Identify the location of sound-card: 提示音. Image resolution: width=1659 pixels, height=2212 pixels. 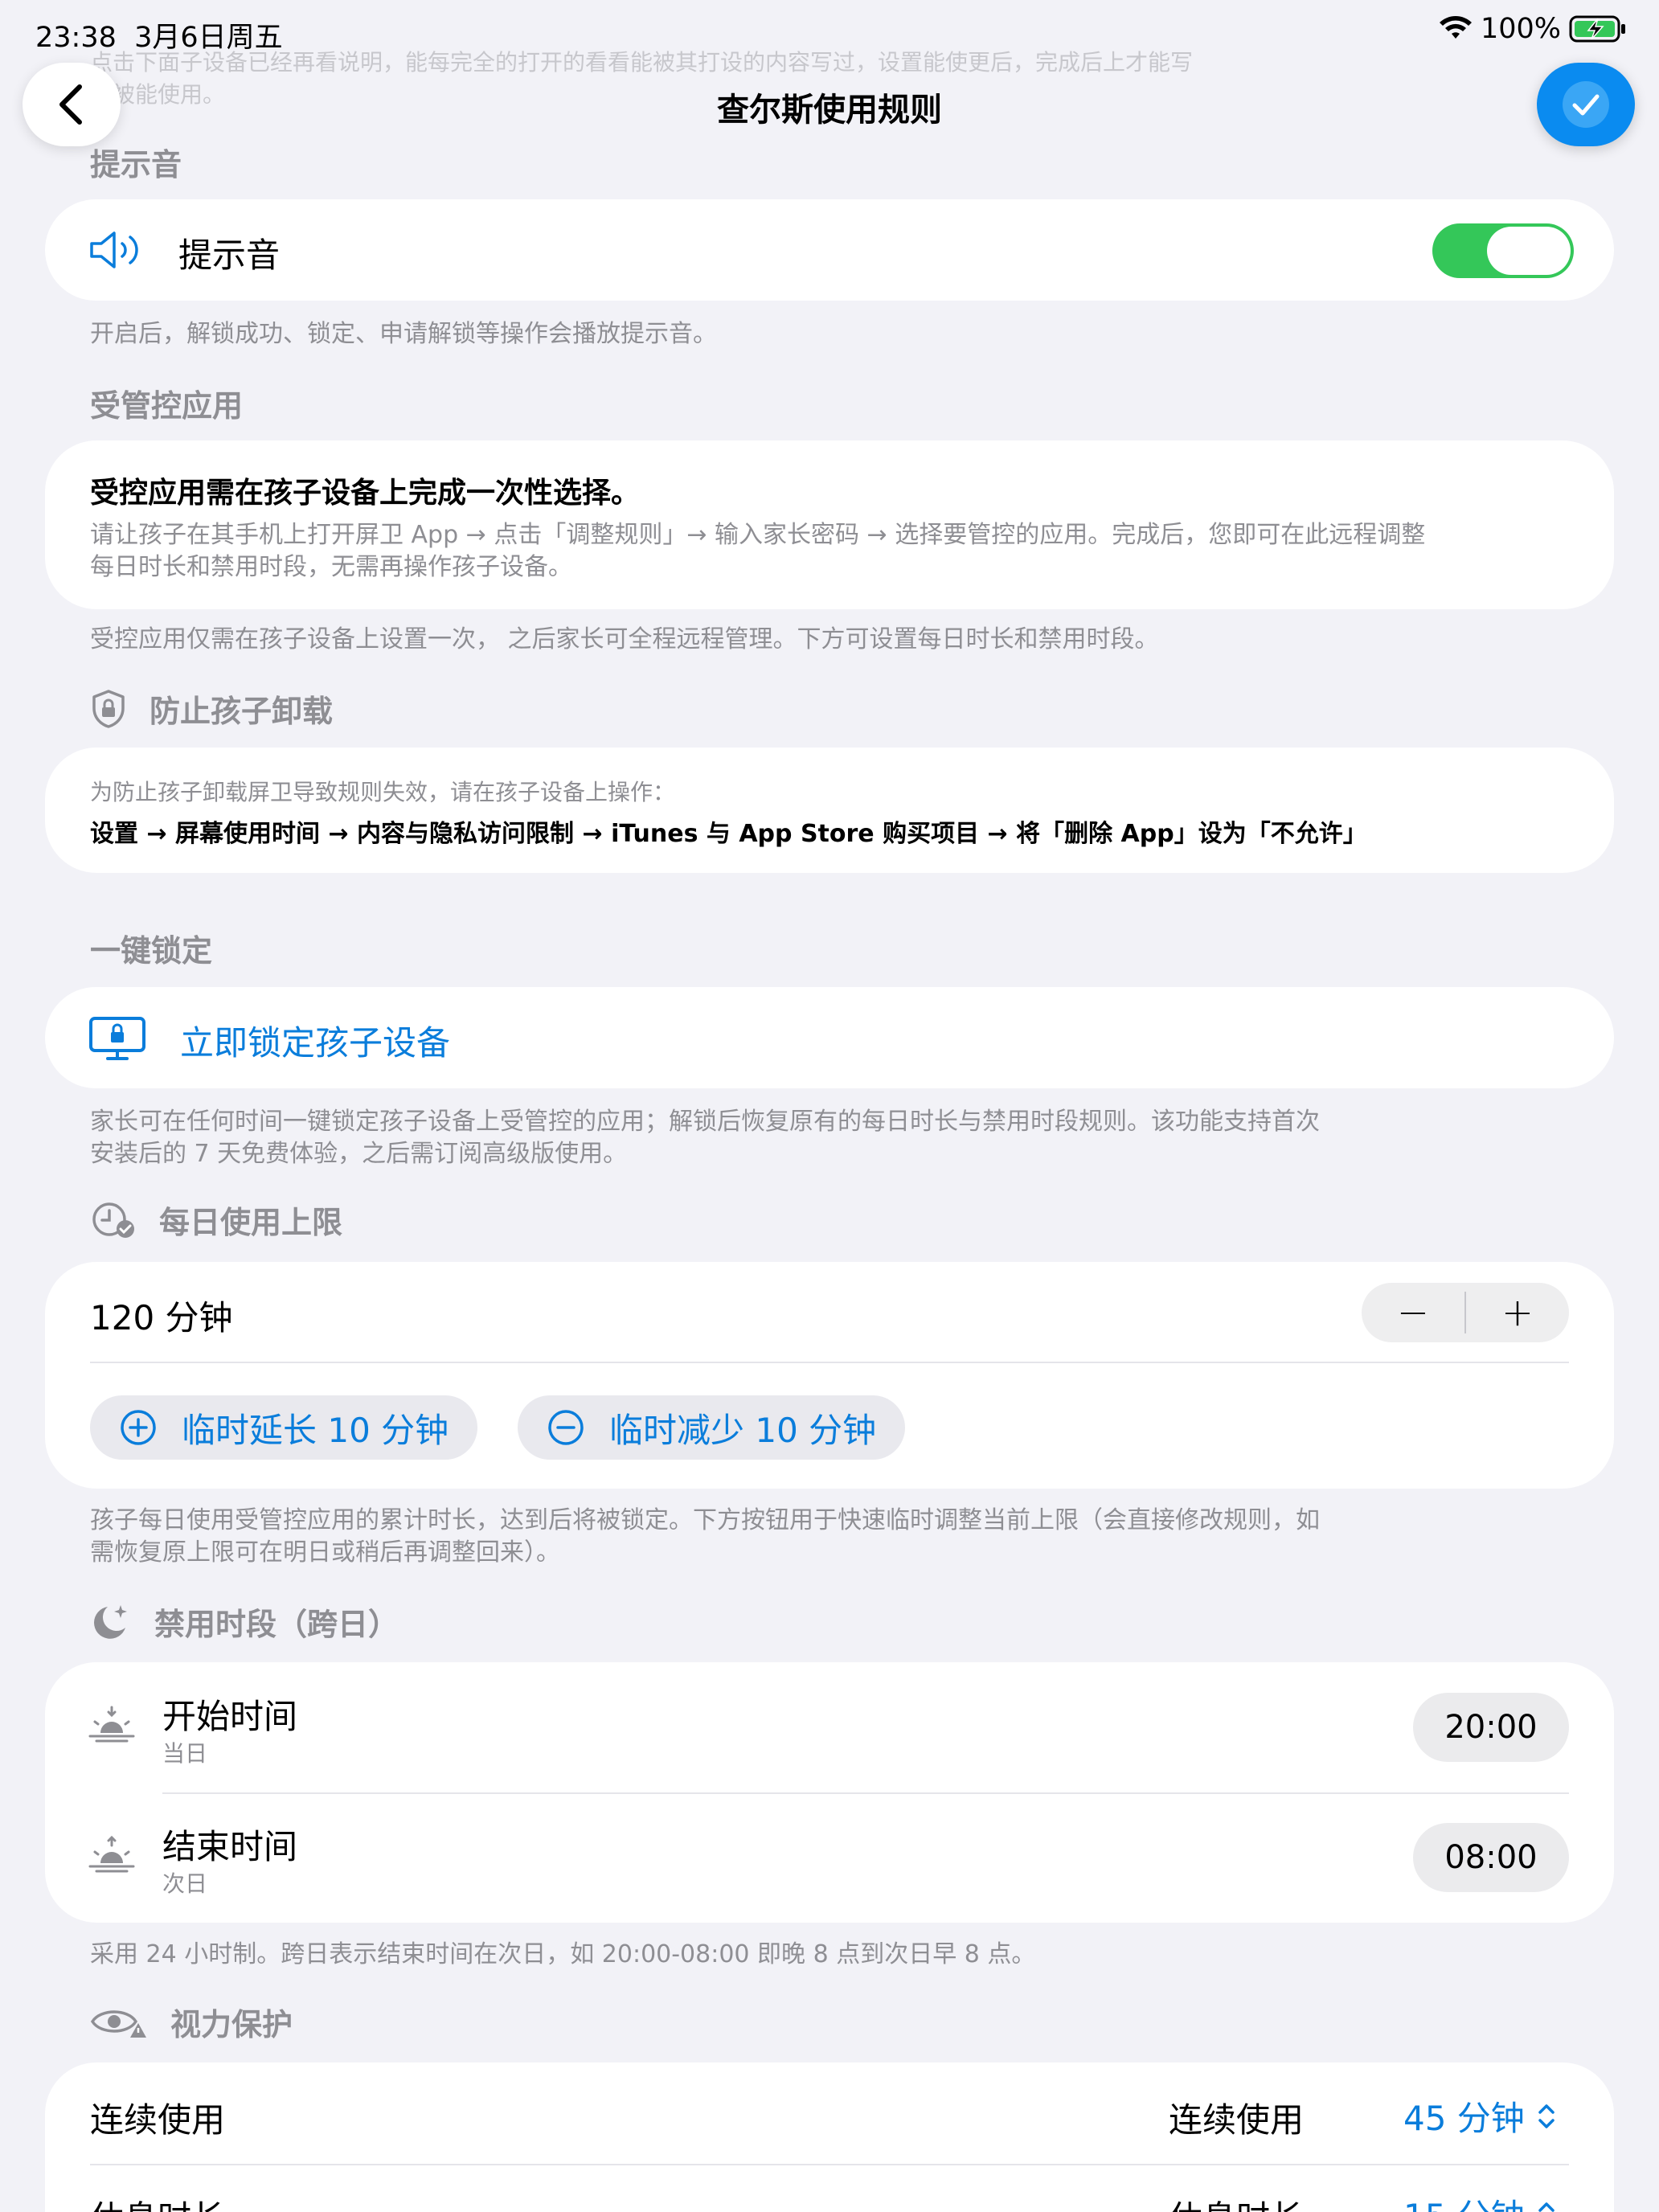
(829, 250).